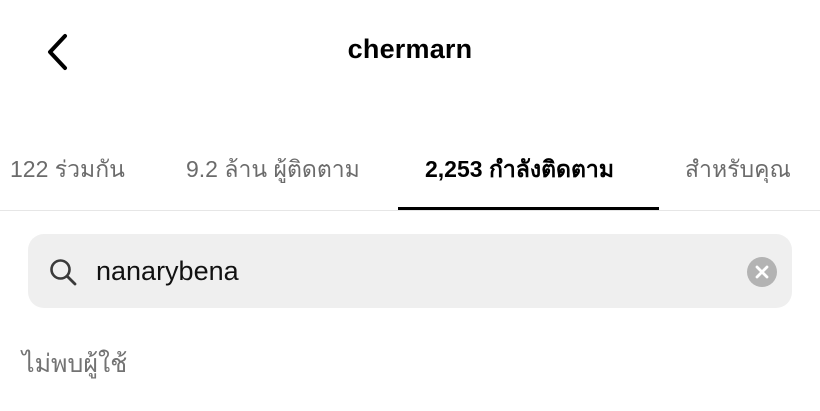 This screenshot has height=411, width=820. I want to click on active-tab-indicator, so click(528, 208).